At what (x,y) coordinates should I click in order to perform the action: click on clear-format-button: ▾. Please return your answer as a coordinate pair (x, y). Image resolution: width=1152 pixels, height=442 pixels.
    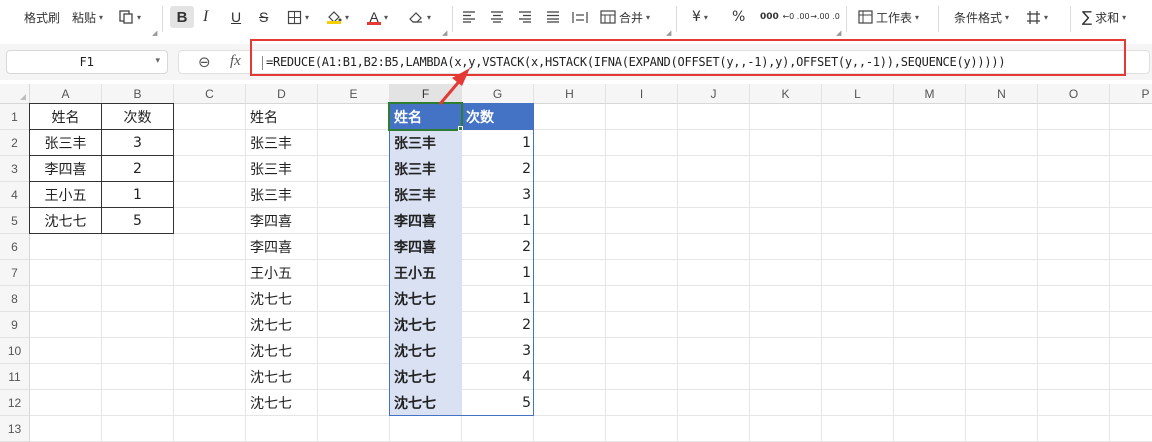
    Looking at the image, I should click on (419, 17).